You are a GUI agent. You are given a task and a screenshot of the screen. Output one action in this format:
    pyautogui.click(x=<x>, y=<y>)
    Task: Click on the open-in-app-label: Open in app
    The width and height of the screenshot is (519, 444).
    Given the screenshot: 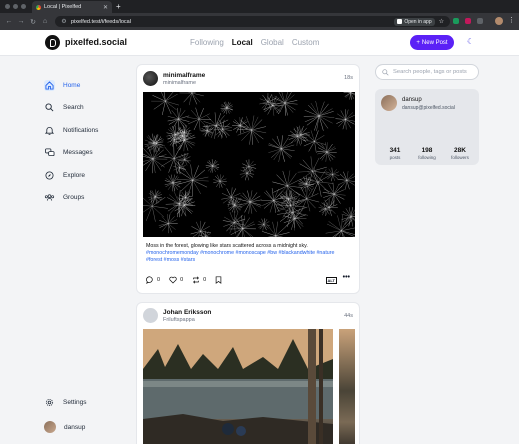 What is the action you would take?
    pyautogui.click(x=418, y=21)
    